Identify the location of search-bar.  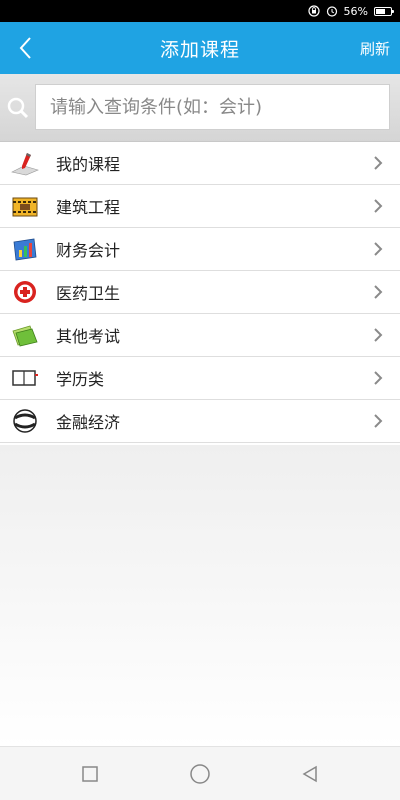
(200, 108).